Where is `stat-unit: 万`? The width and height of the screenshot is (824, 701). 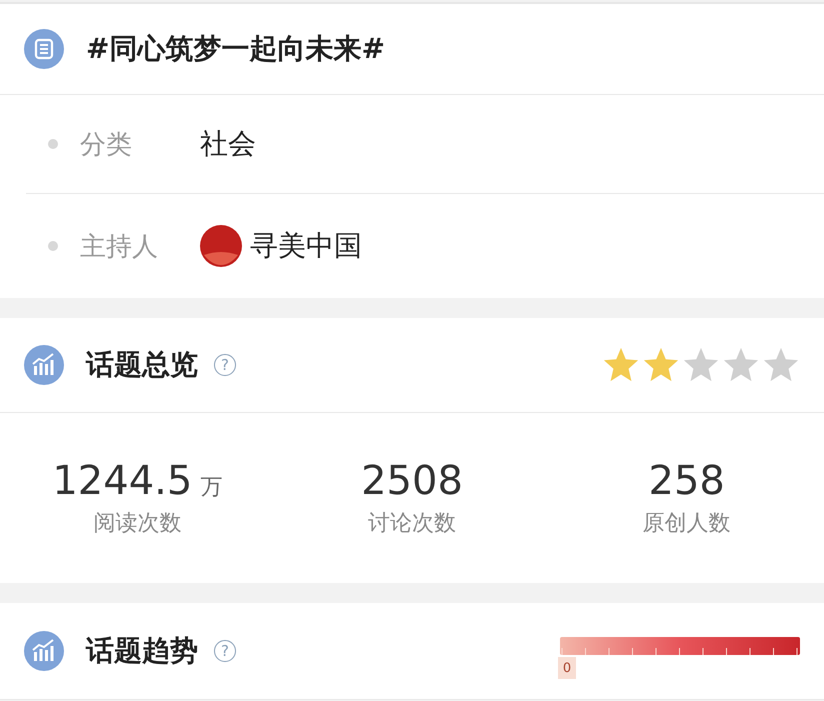 stat-unit: 万 is located at coordinates (211, 488).